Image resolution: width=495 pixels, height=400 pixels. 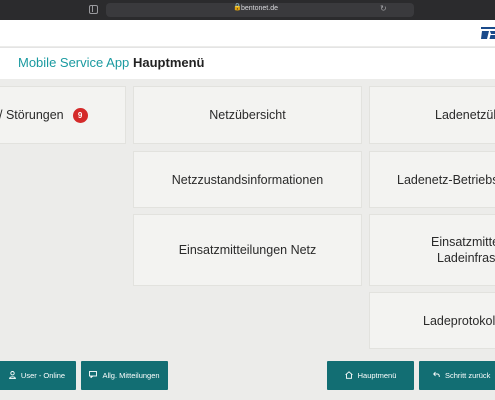 What do you see at coordinates (446, 179) in the screenshot?
I see `tile-label: Ladenetz-Betriebsi` at bounding box center [446, 179].